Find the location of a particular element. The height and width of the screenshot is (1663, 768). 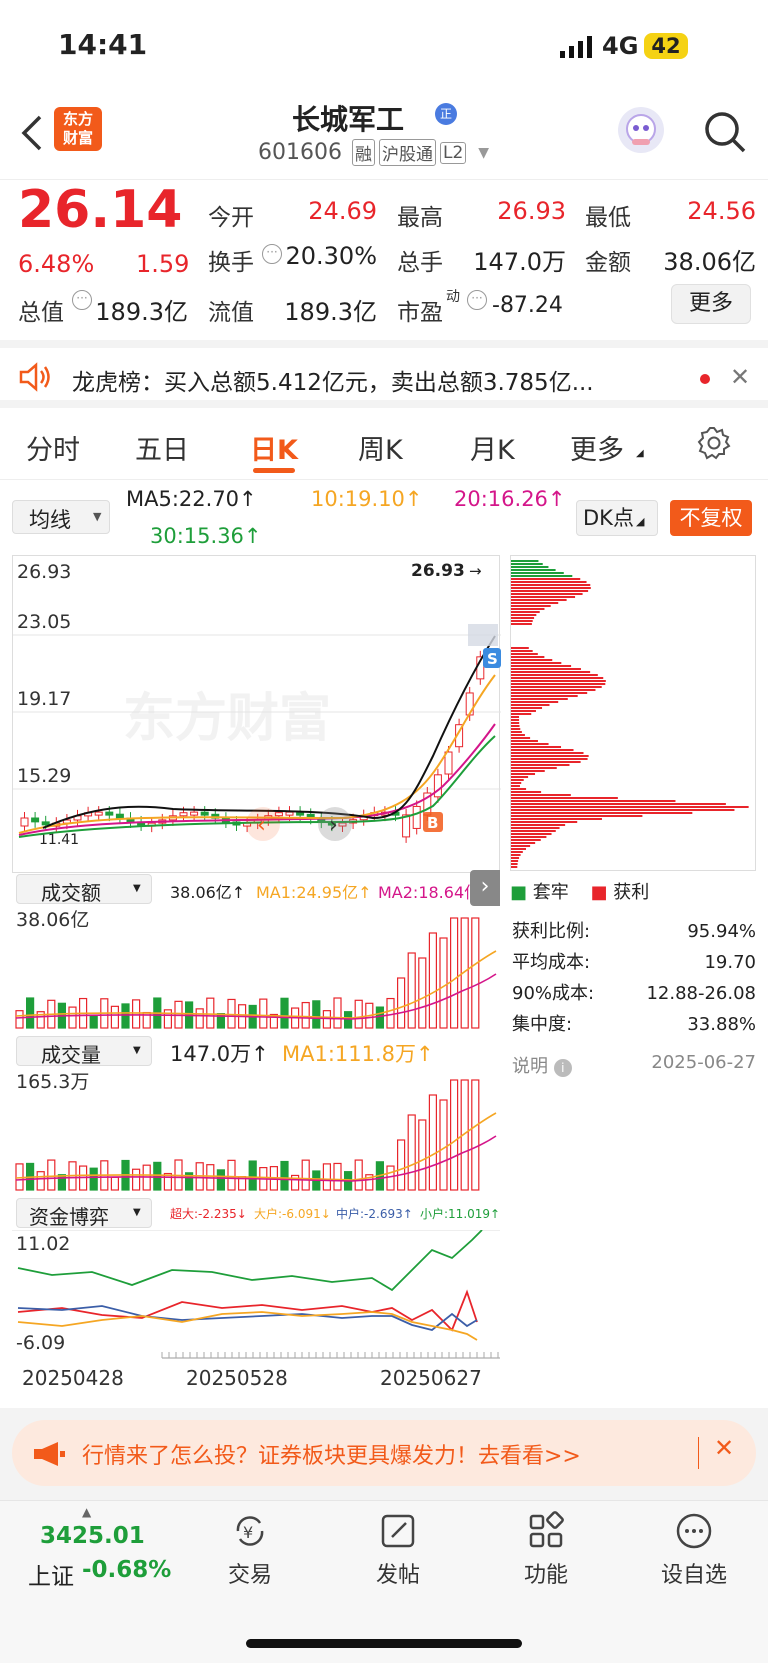

label-high: 最高 is located at coordinates (420, 218).